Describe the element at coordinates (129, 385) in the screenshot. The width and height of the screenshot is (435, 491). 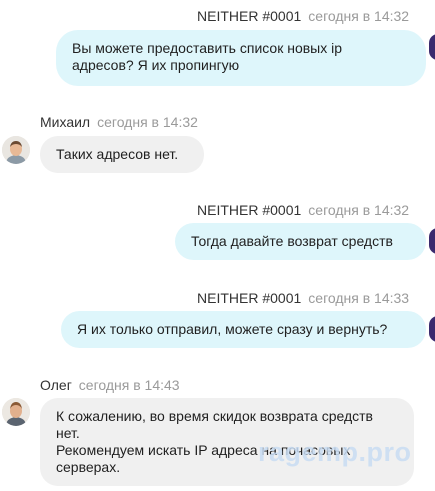
I see `message-timestamp: сегодня в 14:43` at that location.